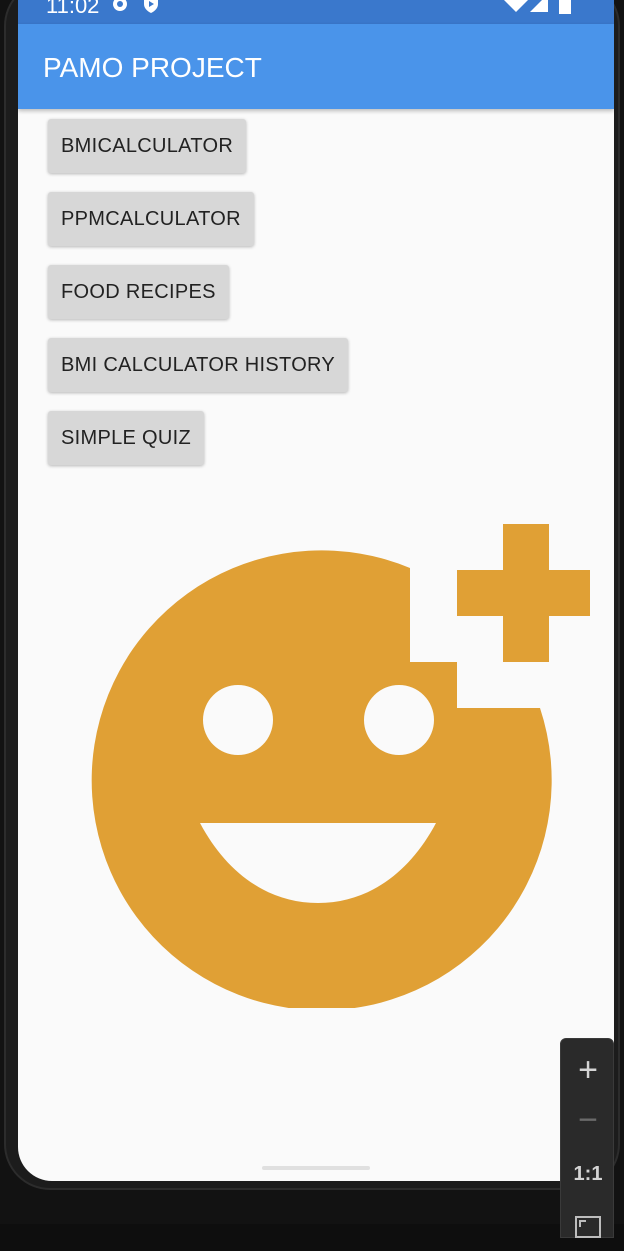  I want to click on wifi-icon, so click(516, 9).